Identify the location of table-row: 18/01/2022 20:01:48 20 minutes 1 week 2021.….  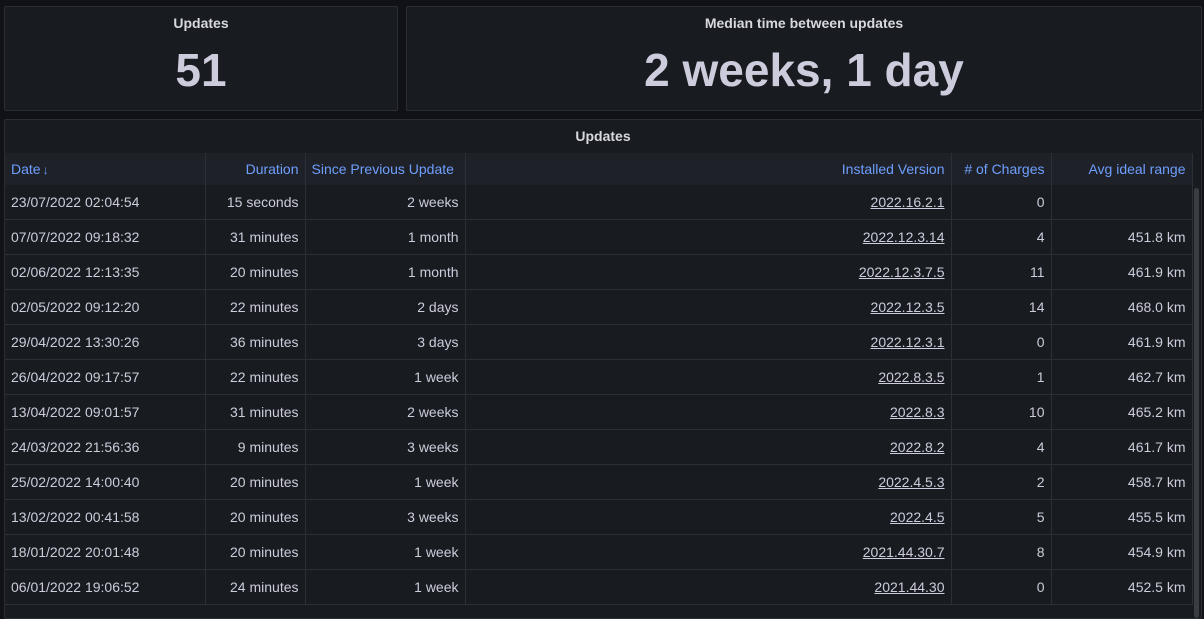
(599, 552).